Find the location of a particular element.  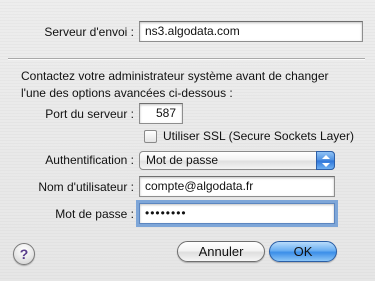

auth-label: Authentification : is located at coordinates (89, 160).